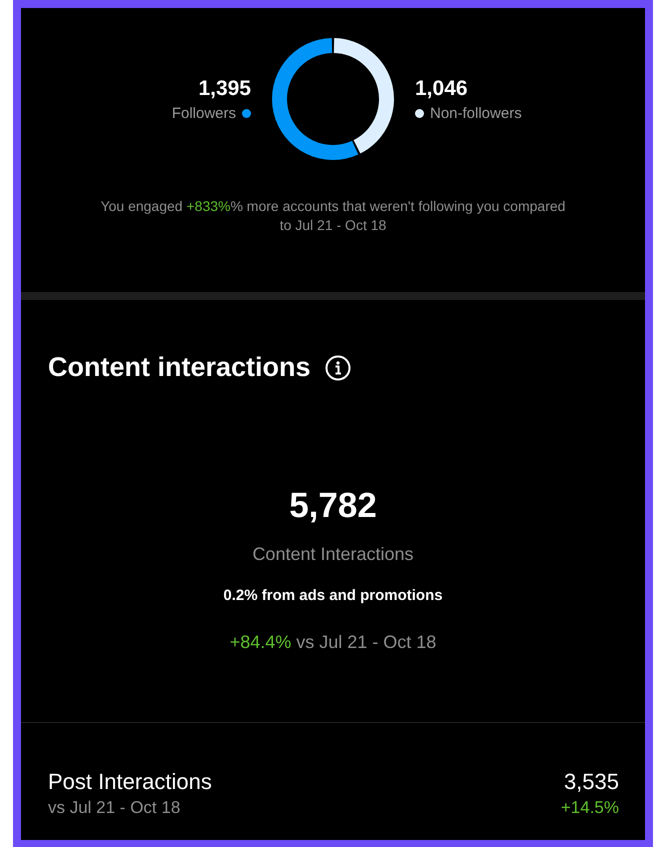 The image size is (660, 847). I want to click on total-value: 5,782, so click(333, 506).